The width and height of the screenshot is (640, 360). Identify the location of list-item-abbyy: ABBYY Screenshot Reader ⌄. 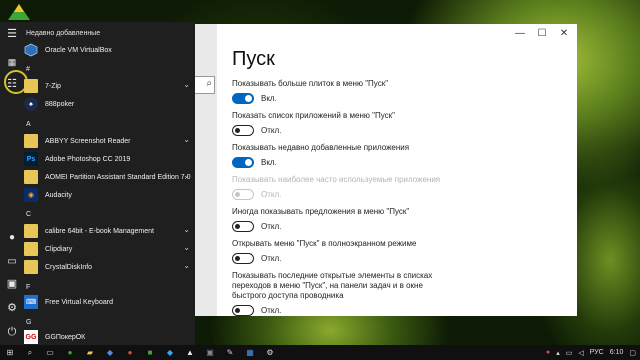
(107, 141).